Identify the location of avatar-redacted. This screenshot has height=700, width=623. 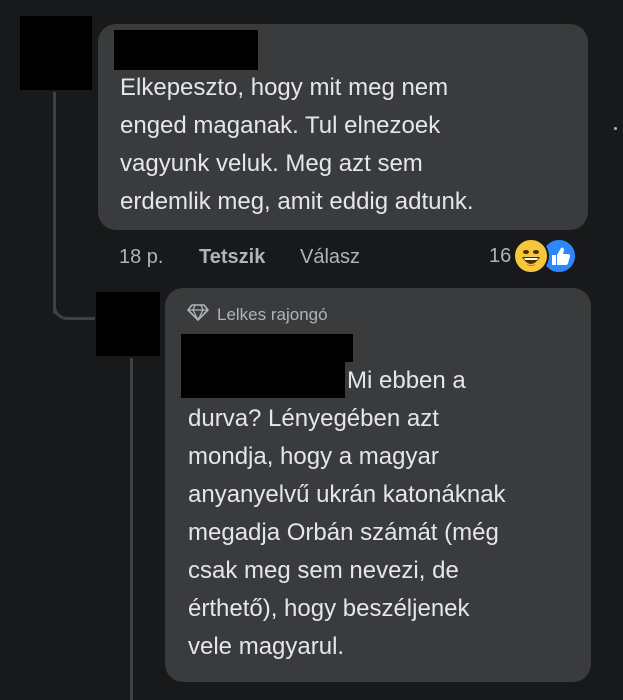
(56, 53).